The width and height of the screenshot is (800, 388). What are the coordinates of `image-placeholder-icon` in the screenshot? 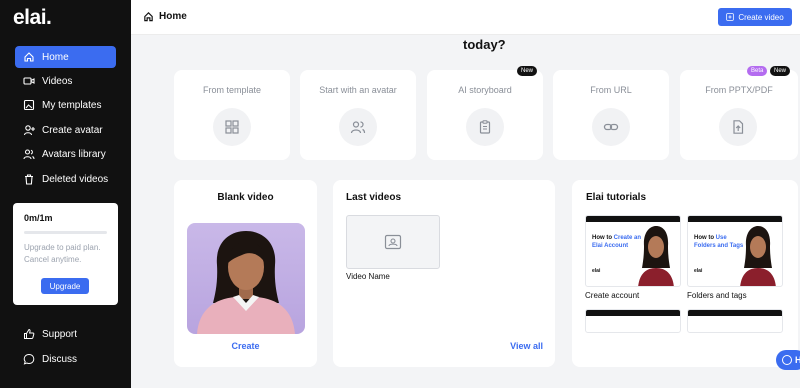 It's located at (393, 242).